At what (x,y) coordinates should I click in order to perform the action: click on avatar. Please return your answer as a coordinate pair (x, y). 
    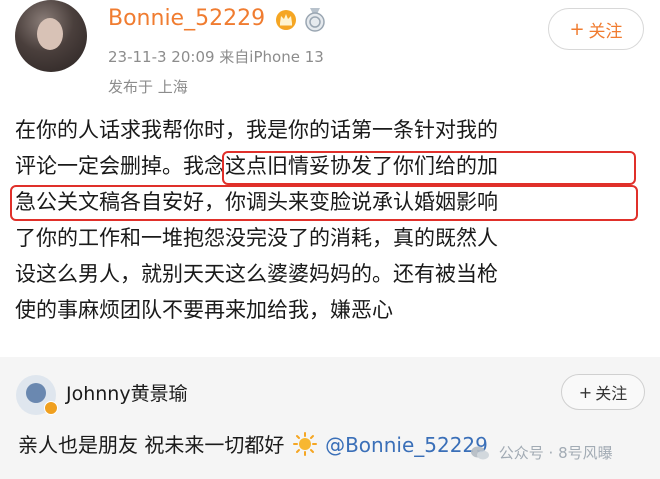
    Looking at the image, I should click on (51, 36).